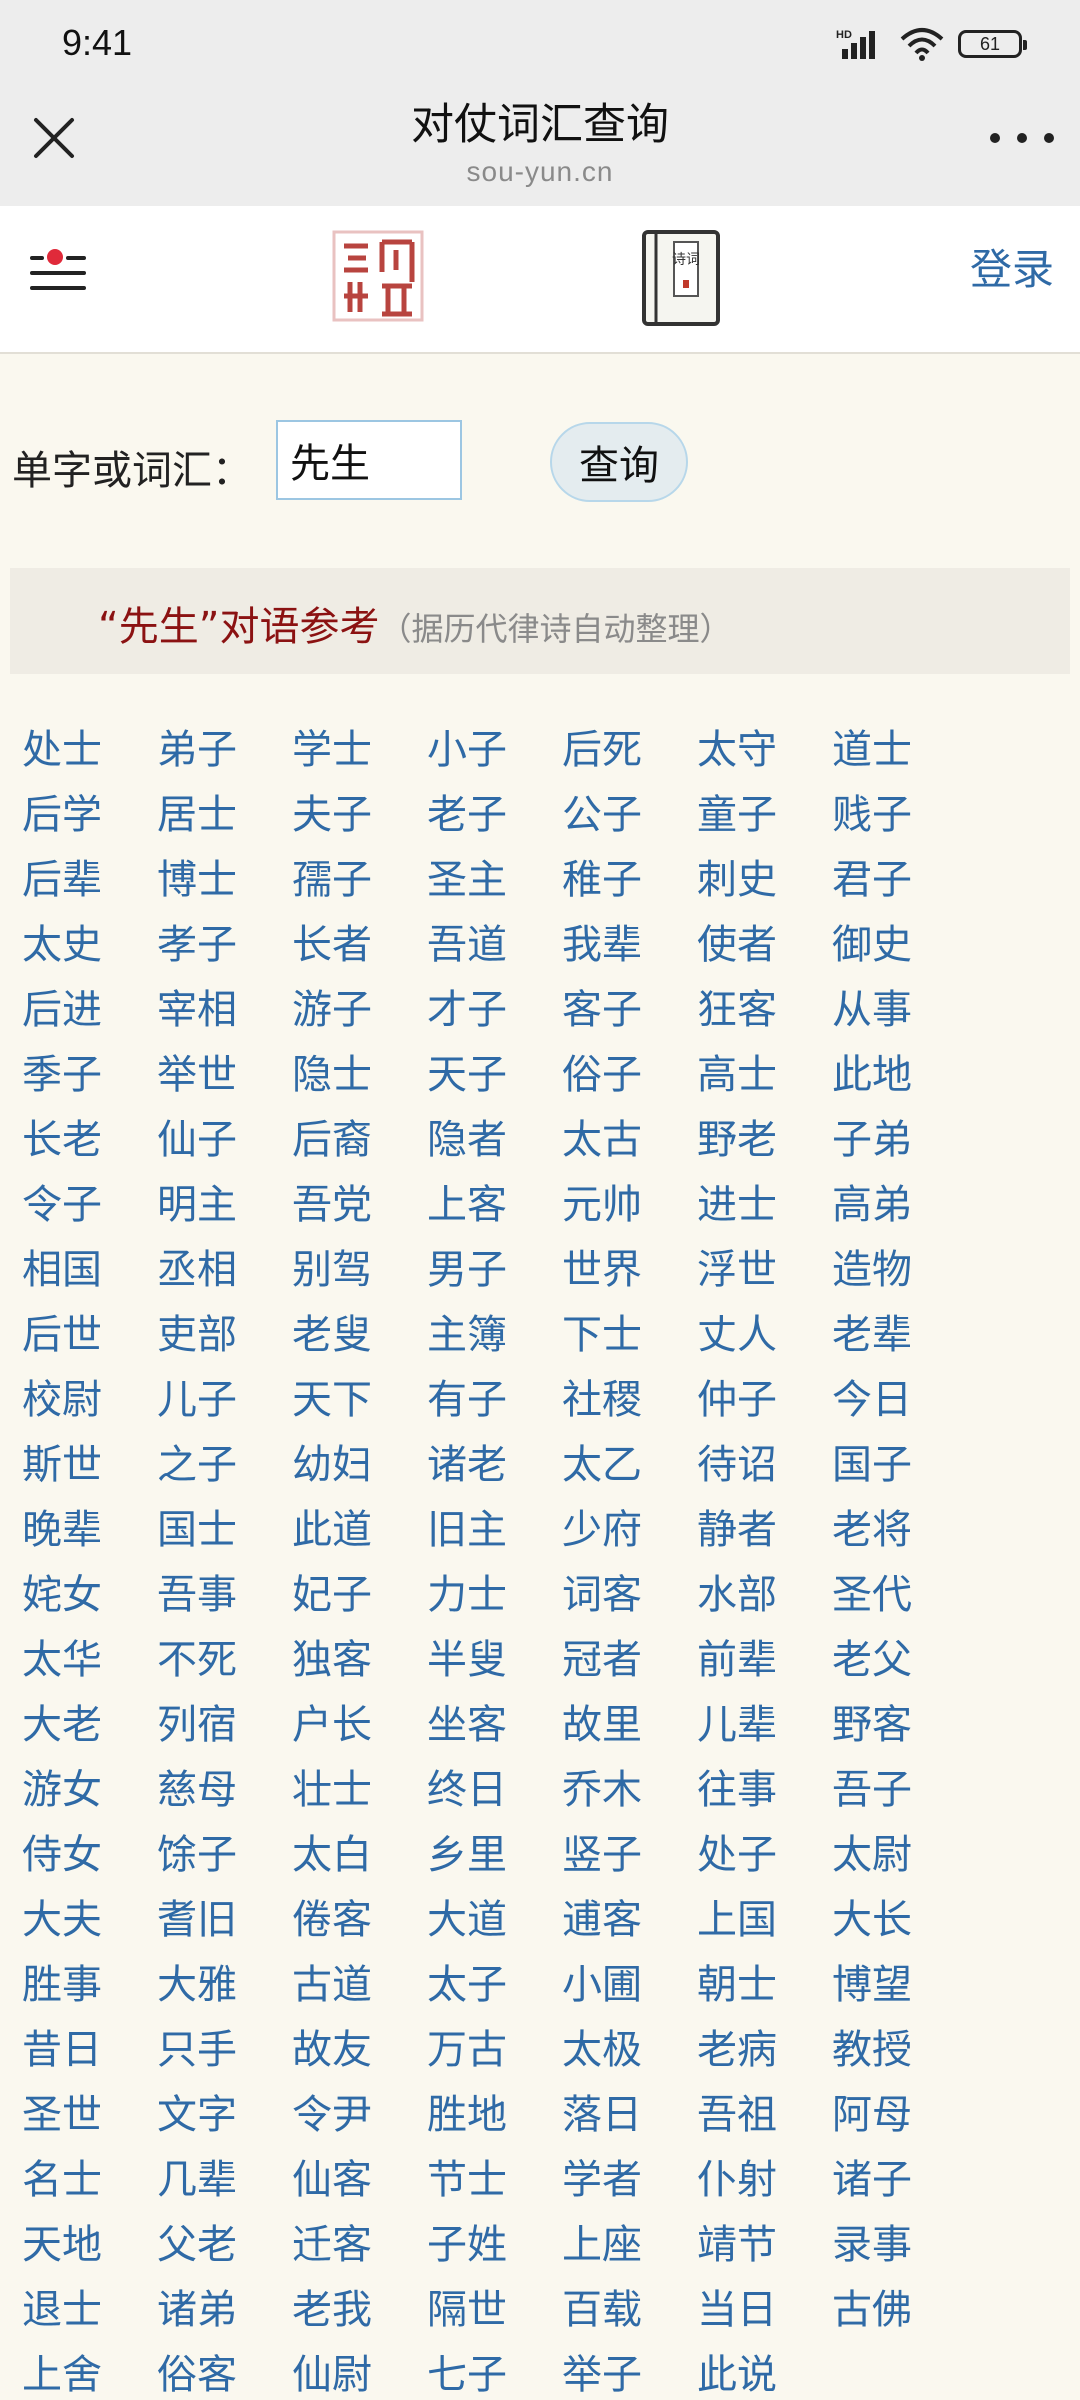 The height and width of the screenshot is (2400, 1080). What do you see at coordinates (764, 1725) in the screenshot?
I see `word-link: 儿辈` at bounding box center [764, 1725].